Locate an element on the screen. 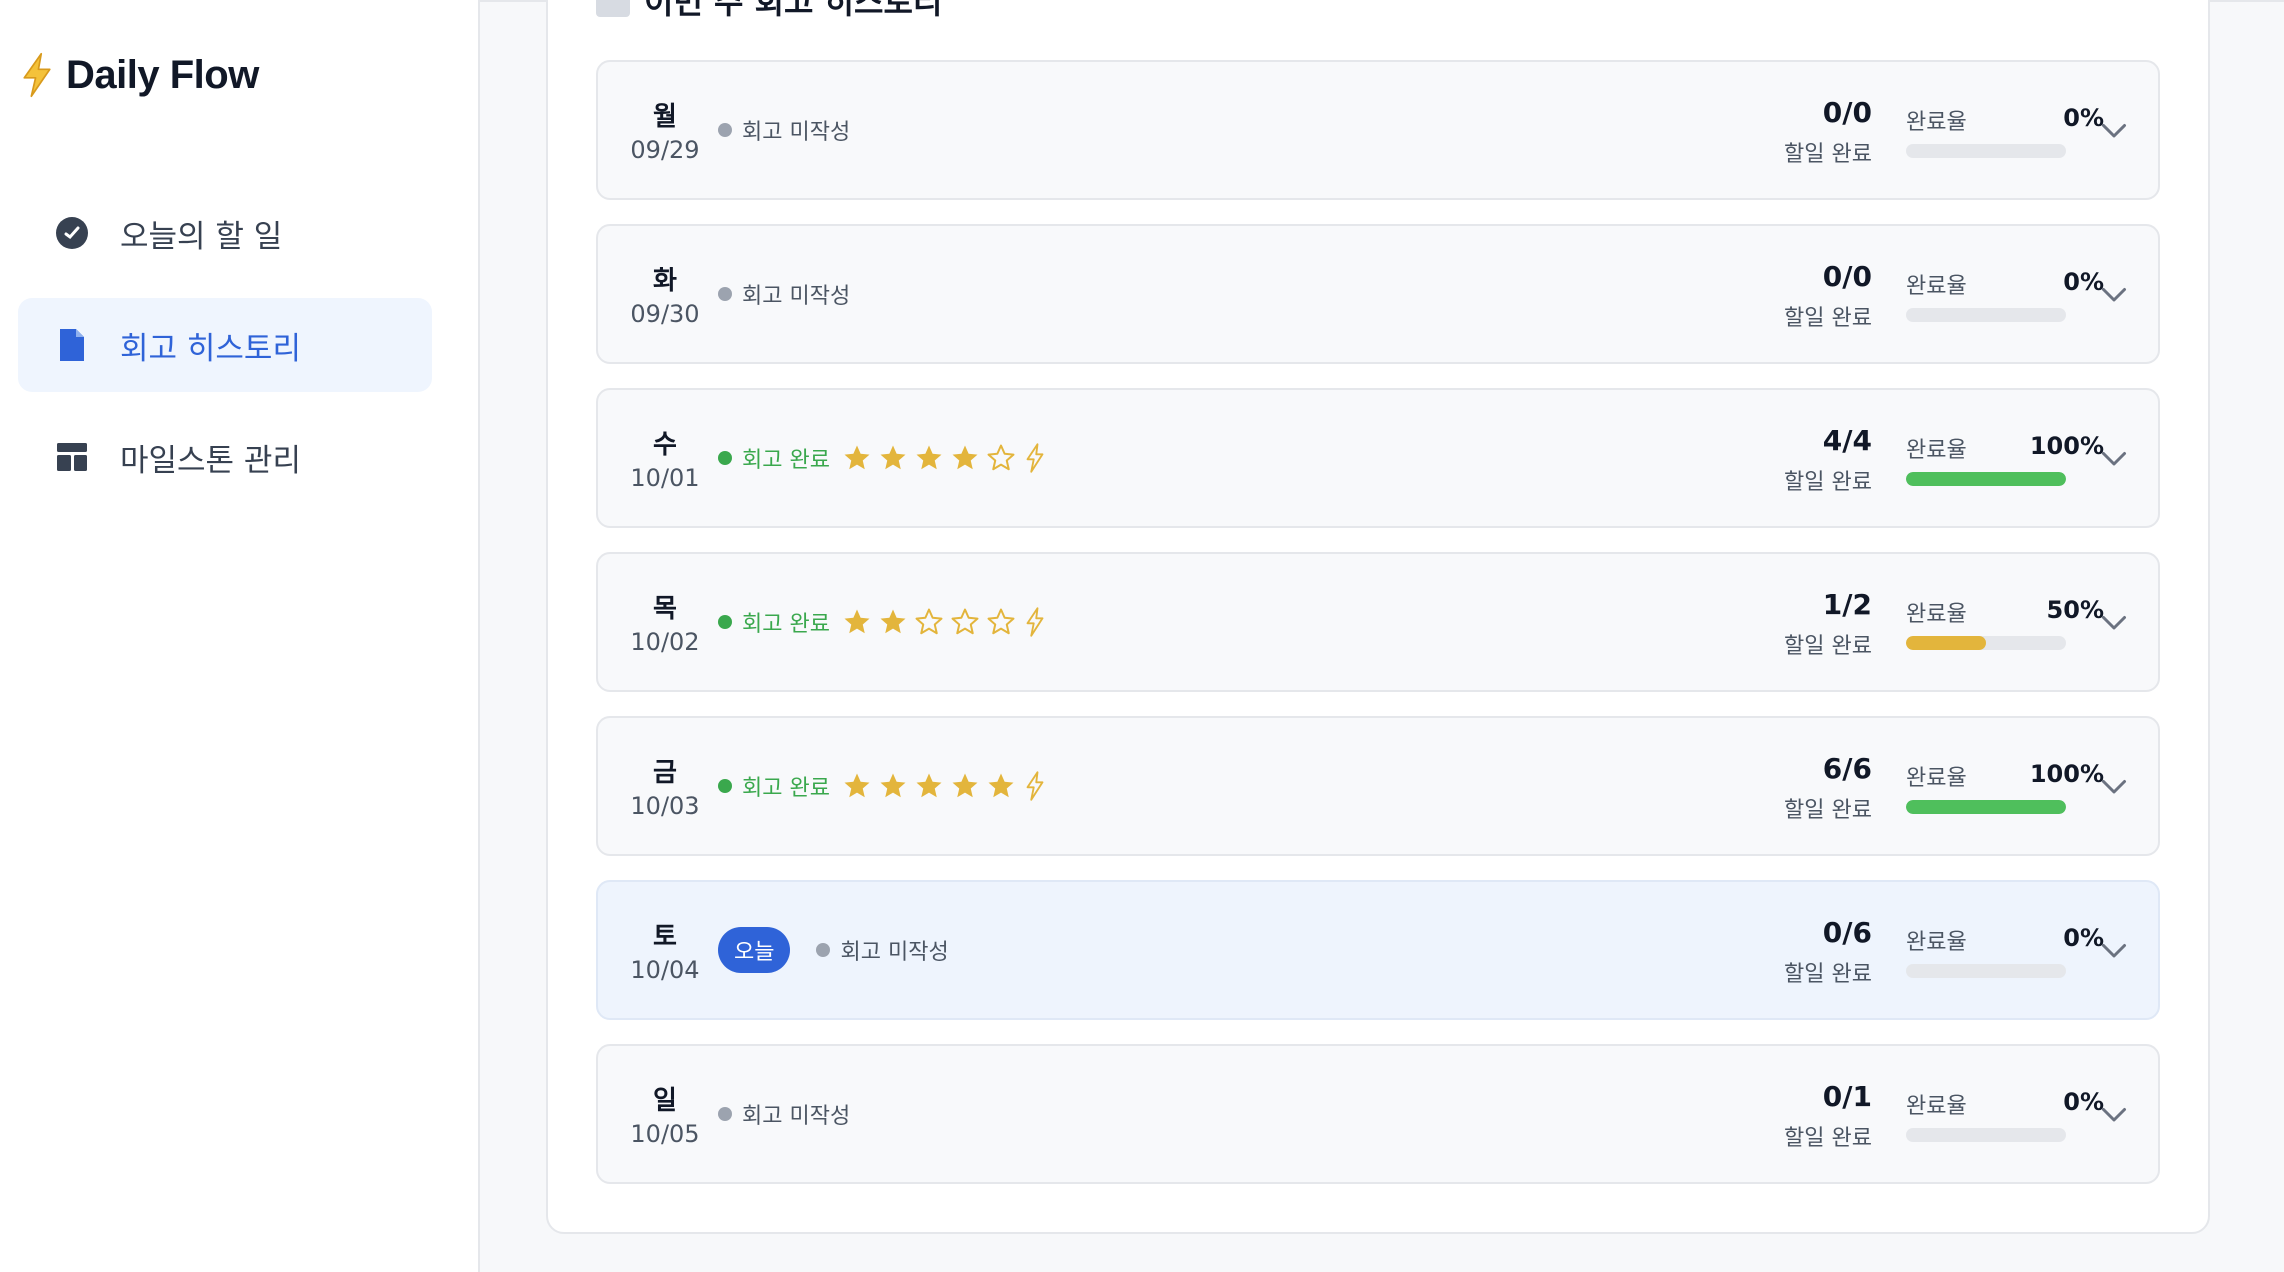 Image resolution: width=2284 pixels, height=1272 pixels. day-row: 월 09/29 회고 미작성 0/0 할일 완료 완료율 0% is located at coordinates (1378, 130).